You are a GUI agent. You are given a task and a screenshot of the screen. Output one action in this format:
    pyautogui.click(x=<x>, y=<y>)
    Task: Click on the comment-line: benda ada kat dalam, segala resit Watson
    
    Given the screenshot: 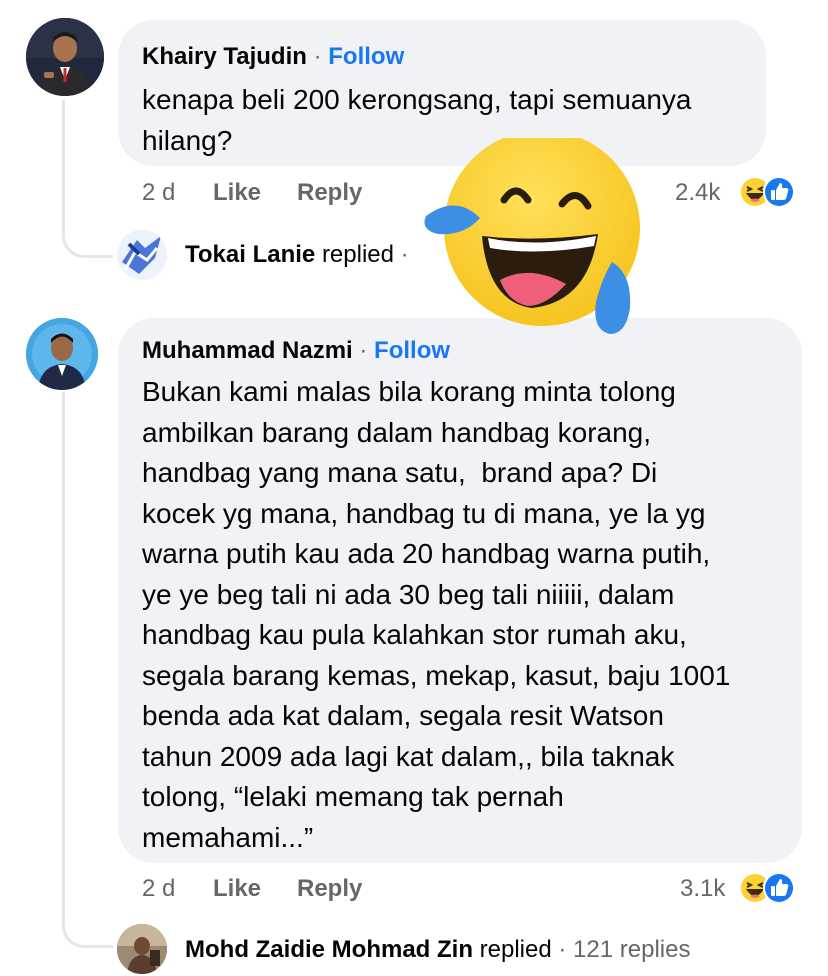 What is the action you would take?
    pyautogui.click(x=403, y=715)
    